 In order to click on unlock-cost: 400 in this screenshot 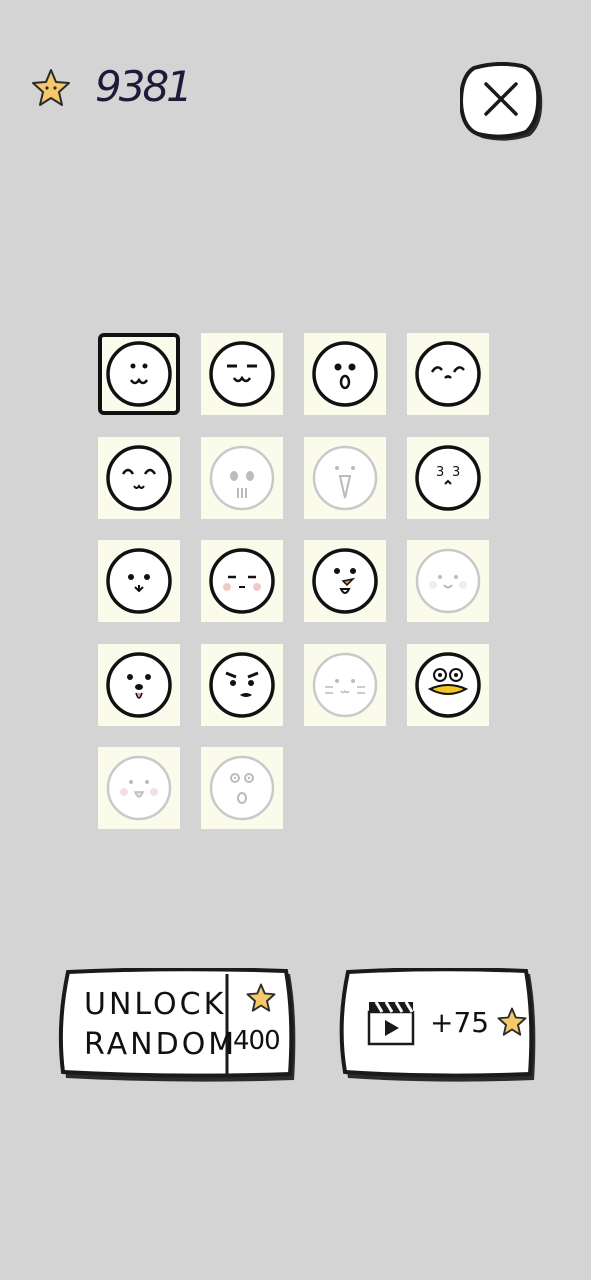, I will do `click(257, 1041)`.